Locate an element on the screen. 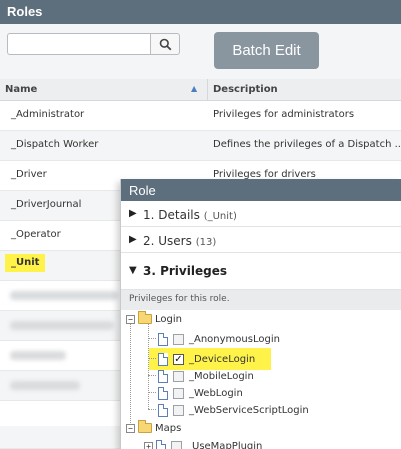 This screenshot has width=401, height=449. column-header-description: Description is located at coordinates (245, 89).